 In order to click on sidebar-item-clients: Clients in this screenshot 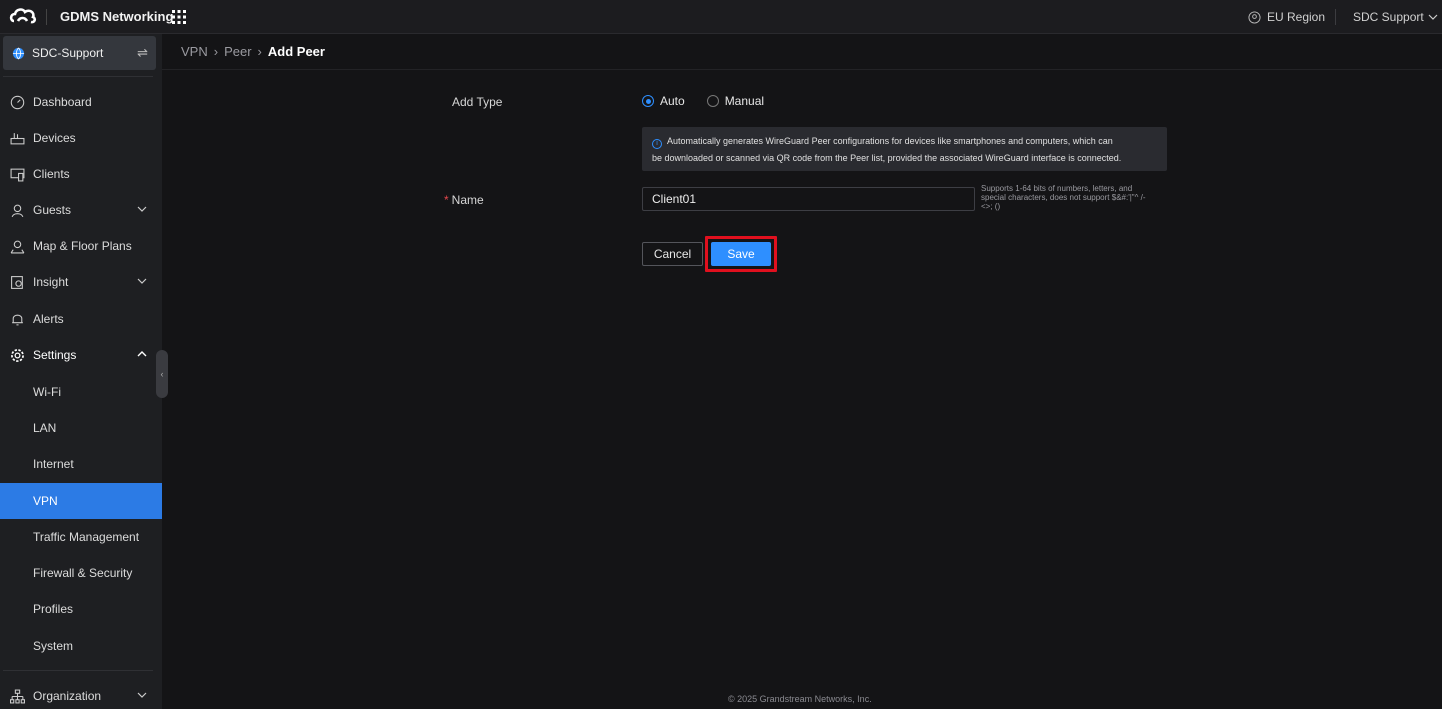, I will do `click(81, 174)`.